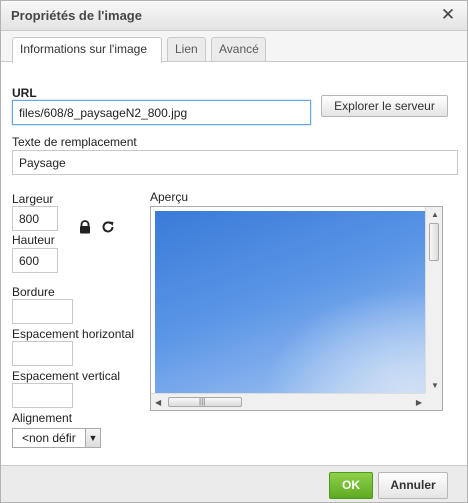 The height and width of the screenshot is (503, 468). What do you see at coordinates (235, 162) in the screenshot?
I see `alt-text-input` at bounding box center [235, 162].